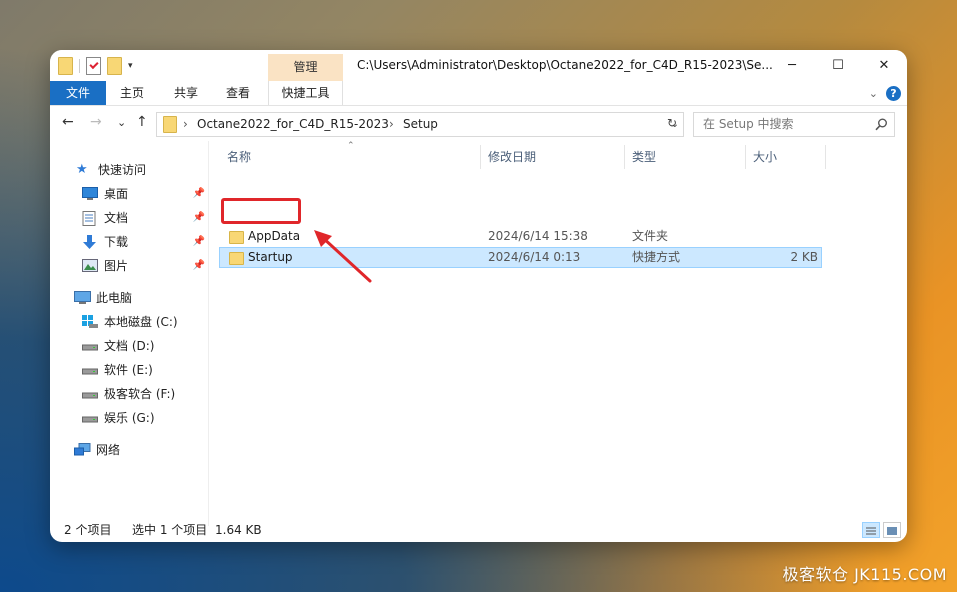  I want to click on address-bar: › Octane2022_for_C4D_R15-2023 › Setup ⌄, so click(420, 124).